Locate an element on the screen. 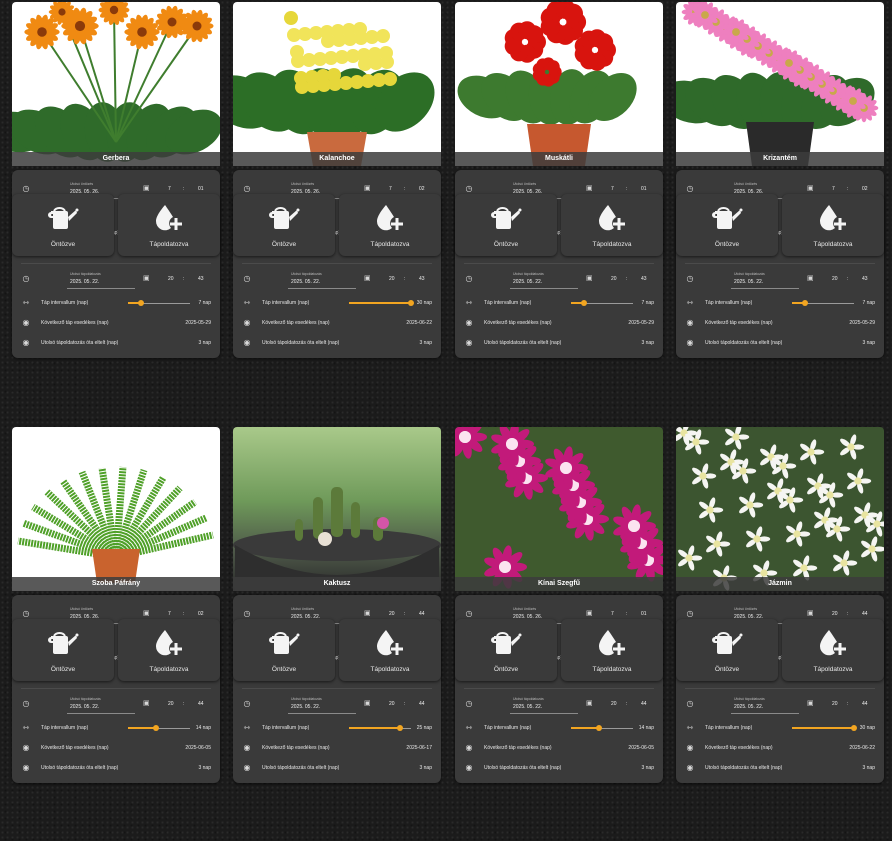 The width and height of the screenshot is (892, 841). section-divider is located at coordinates (337, 688).